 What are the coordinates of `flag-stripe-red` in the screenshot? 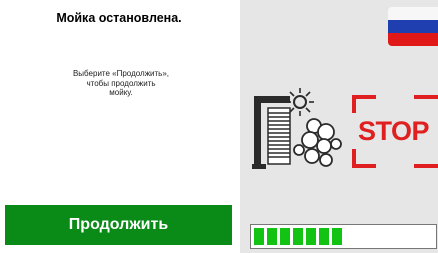 It's located at (413, 39).